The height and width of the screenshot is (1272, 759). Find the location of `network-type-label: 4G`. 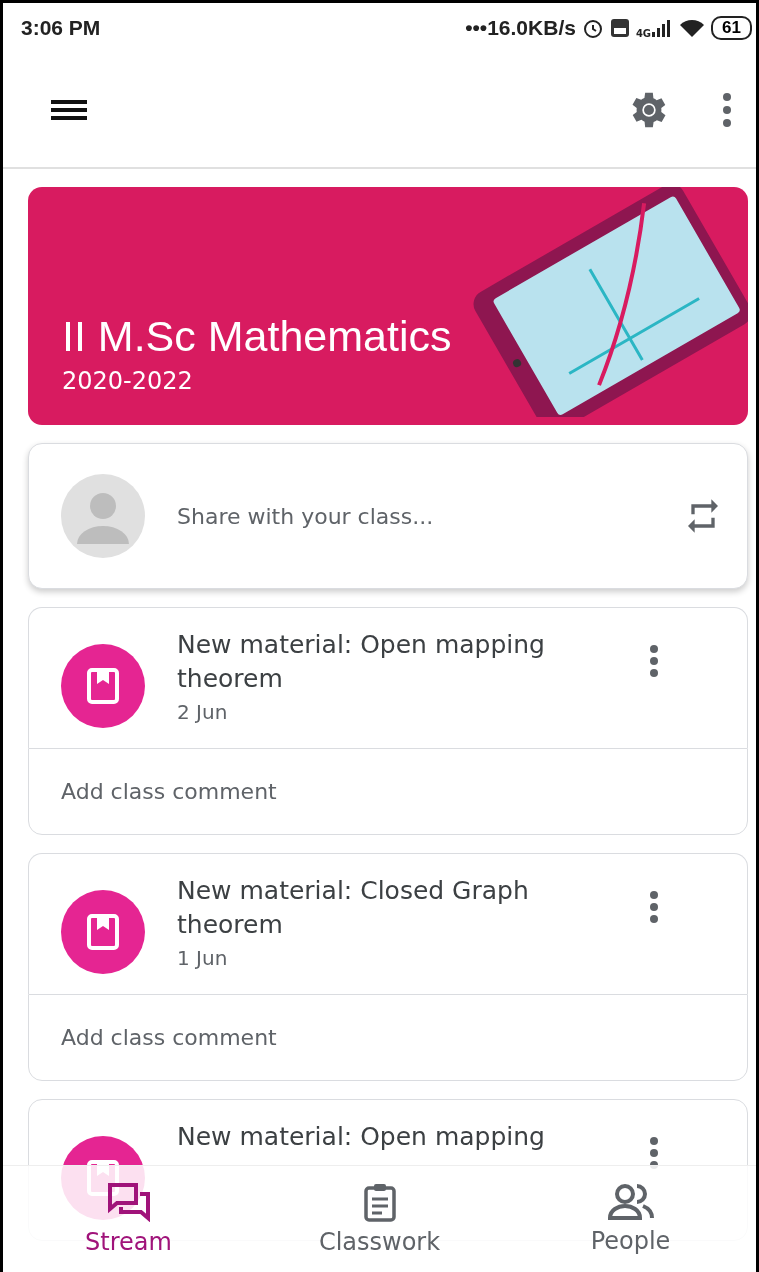

network-type-label: 4G is located at coordinates (643, 33).